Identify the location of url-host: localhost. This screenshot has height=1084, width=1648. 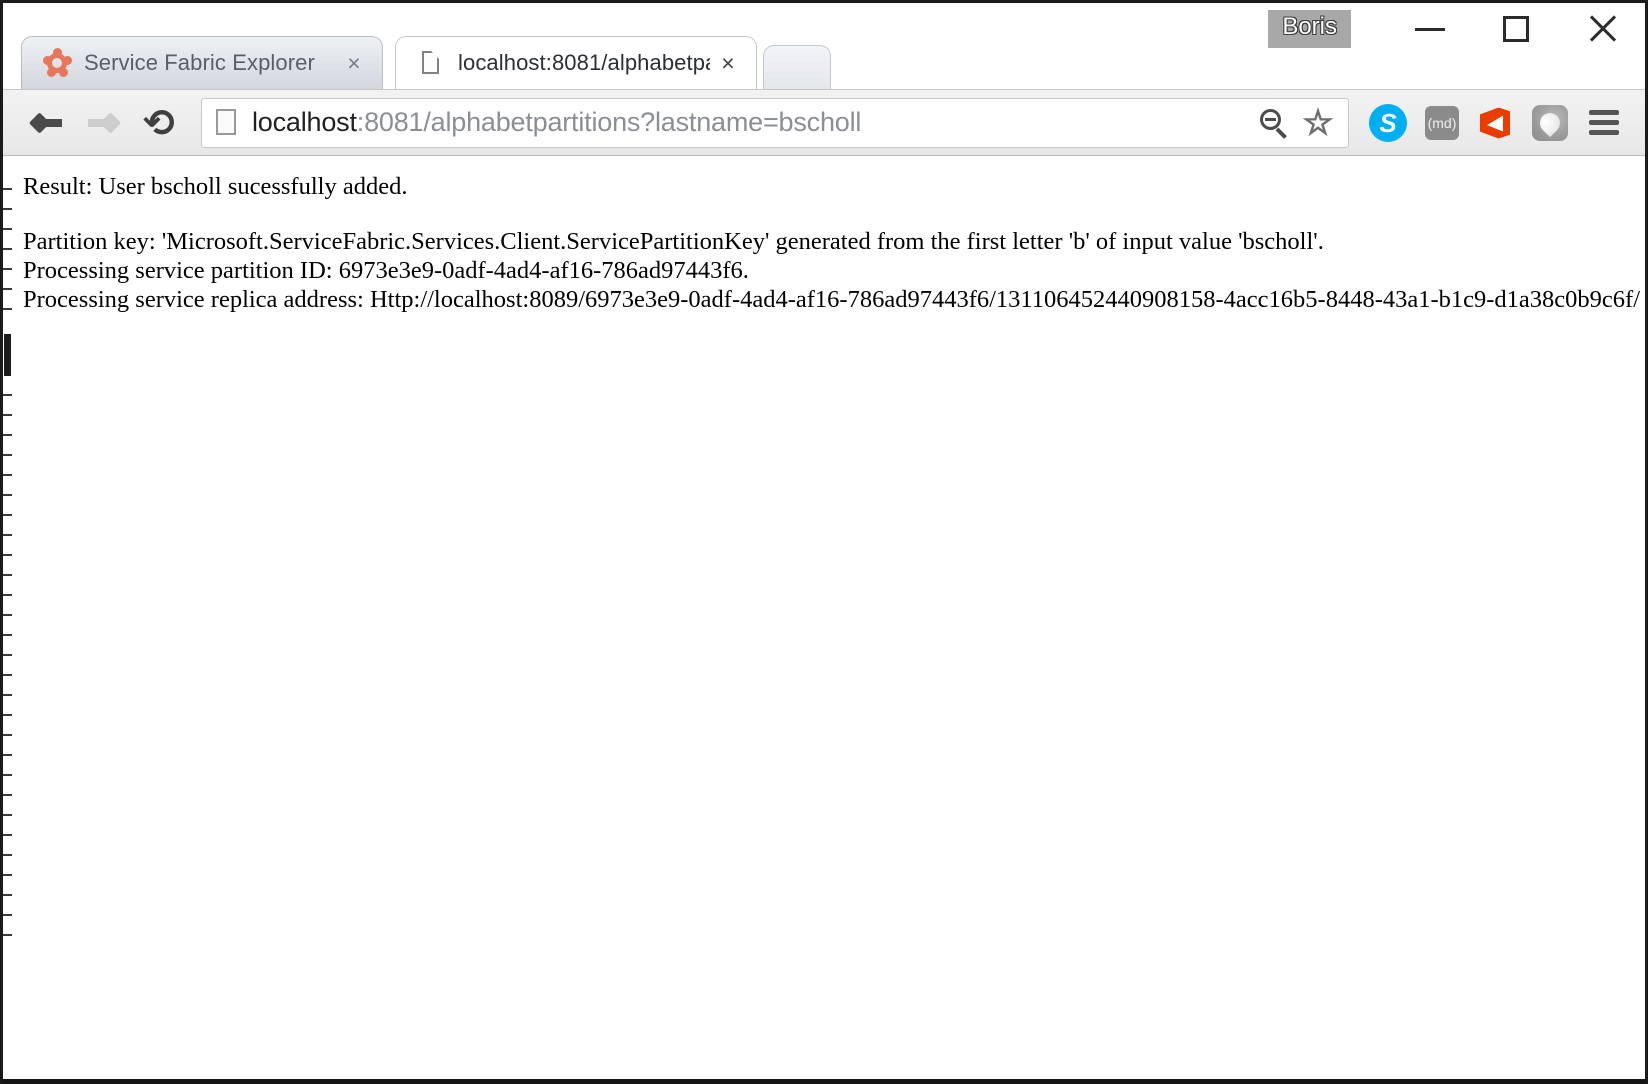
(304, 122).